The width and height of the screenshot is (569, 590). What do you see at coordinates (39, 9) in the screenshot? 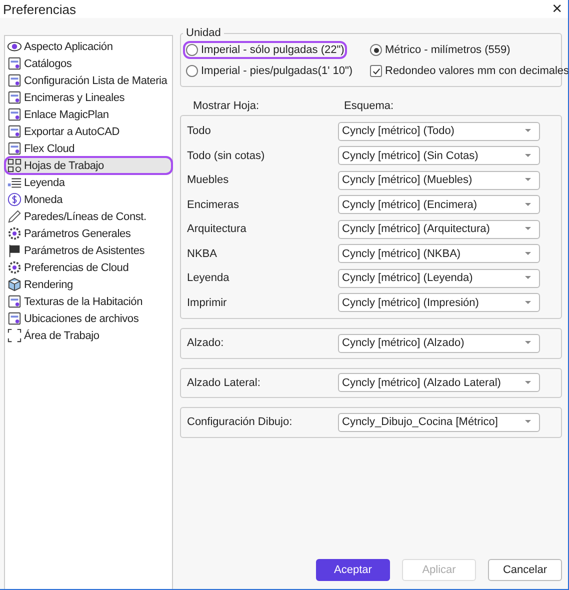
I see `window-title: Preferencias` at bounding box center [39, 9].